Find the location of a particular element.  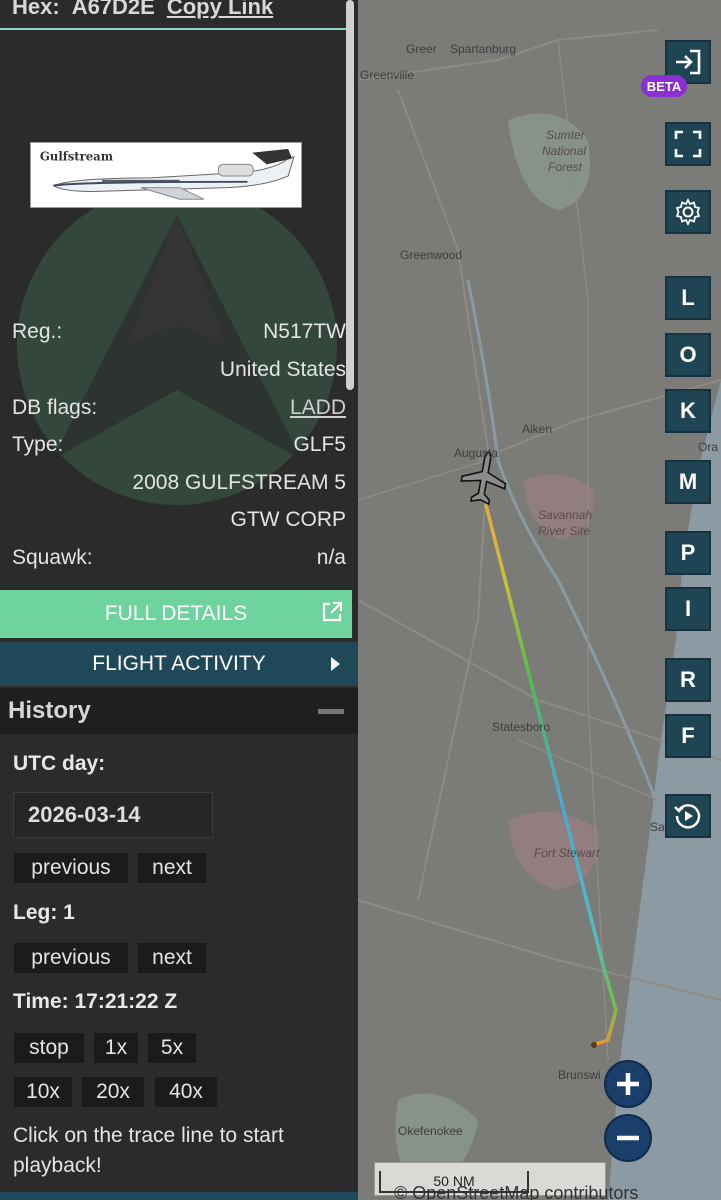

map-label-greenwood: Greenwood is located at coordinates (431, 255).